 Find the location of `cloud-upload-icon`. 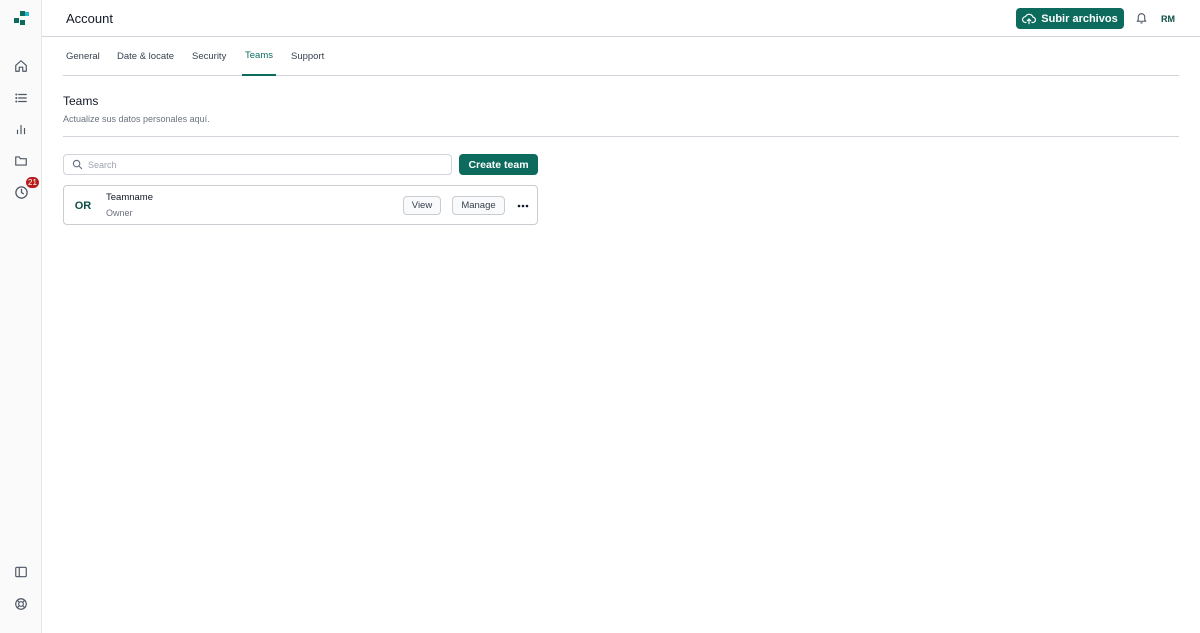

cloud-upload-icon is located at coordinates (1029, 18).